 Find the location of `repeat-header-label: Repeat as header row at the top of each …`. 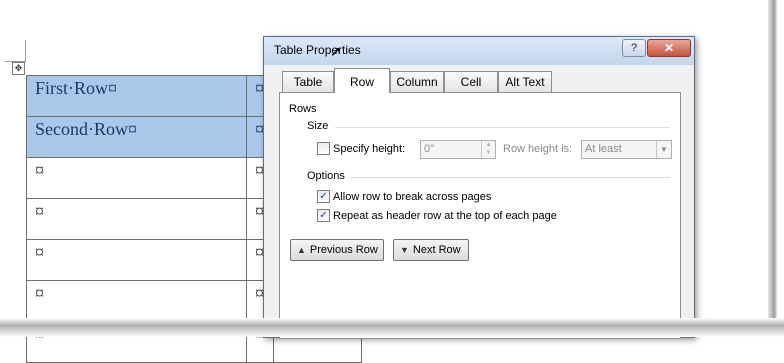

repeat-header-label: Repeat as header row at the top of each … is located at coordinates (445, 216).